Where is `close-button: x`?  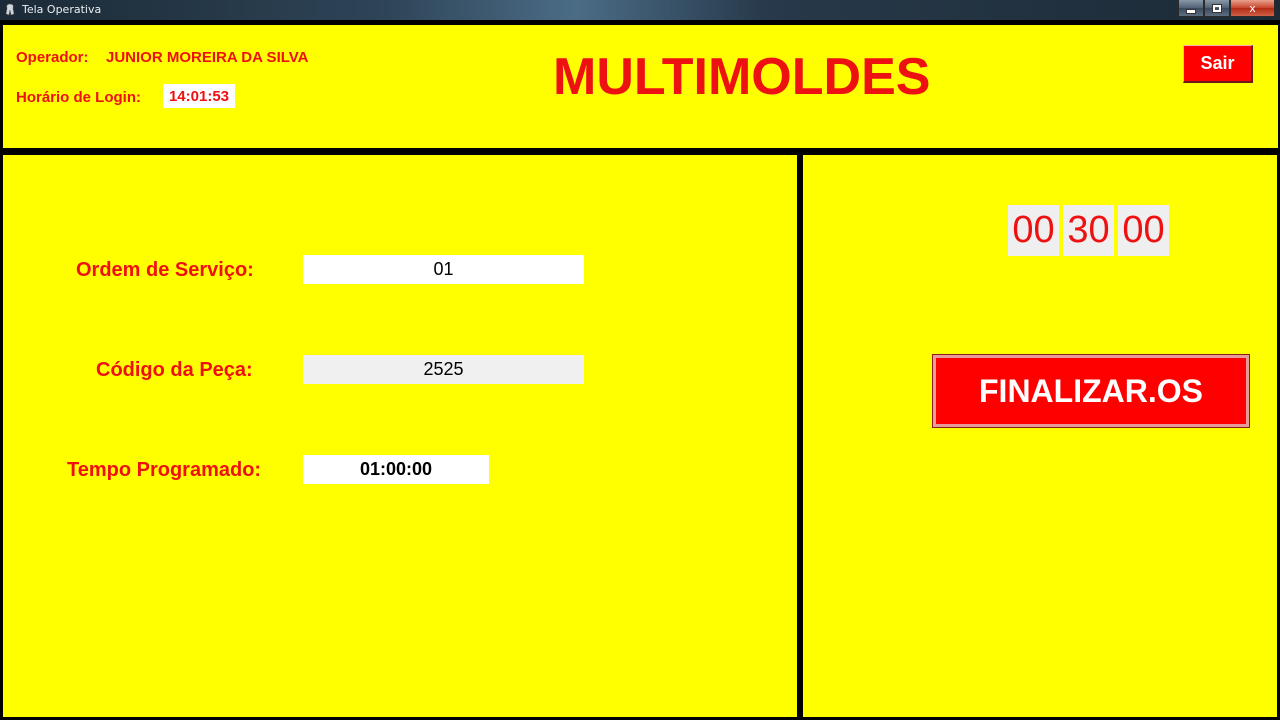
close-button: x is located at coordinates (1252, 8).